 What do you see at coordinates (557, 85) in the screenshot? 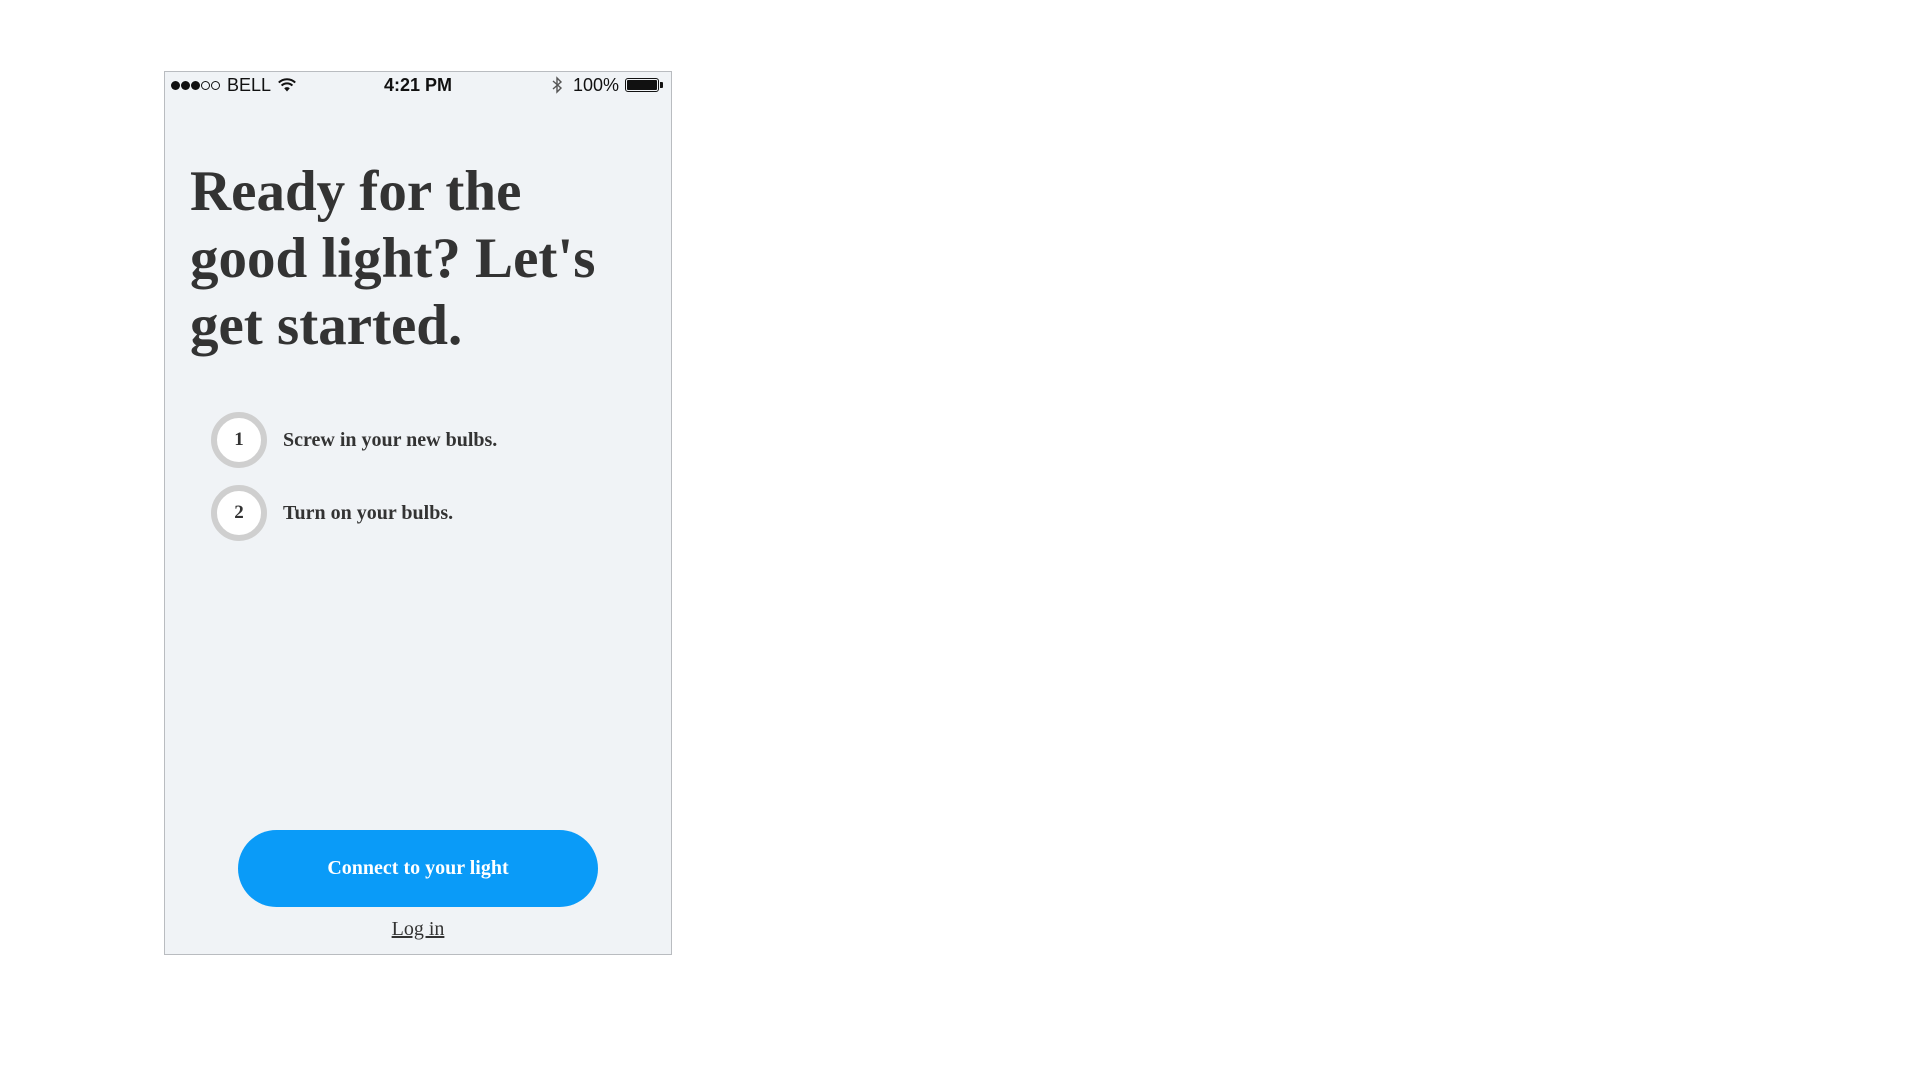
I see `bluetooth-icon` at bounding box center [557, 85].